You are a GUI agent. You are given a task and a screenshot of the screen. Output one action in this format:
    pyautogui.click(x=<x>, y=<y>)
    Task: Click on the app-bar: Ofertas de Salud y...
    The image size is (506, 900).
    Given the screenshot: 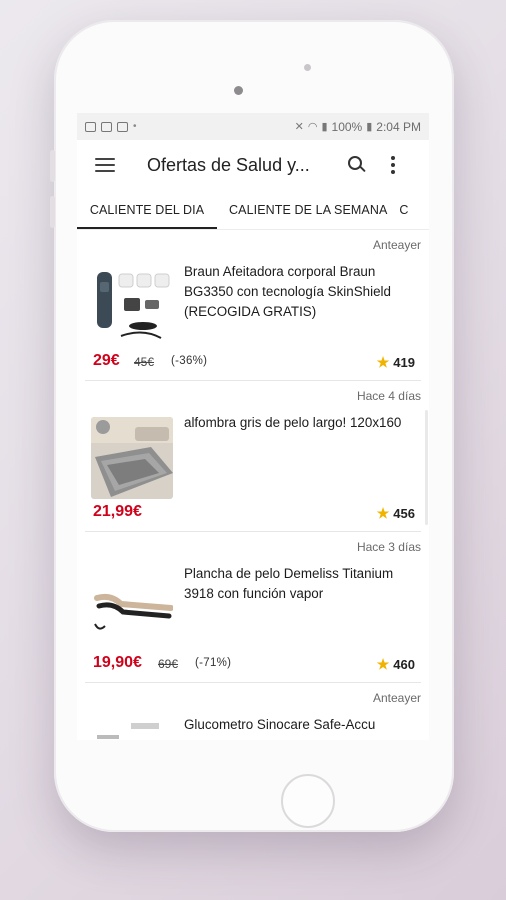 What is the action you would take?
    pyautogui.click(x=253, y=165)
    